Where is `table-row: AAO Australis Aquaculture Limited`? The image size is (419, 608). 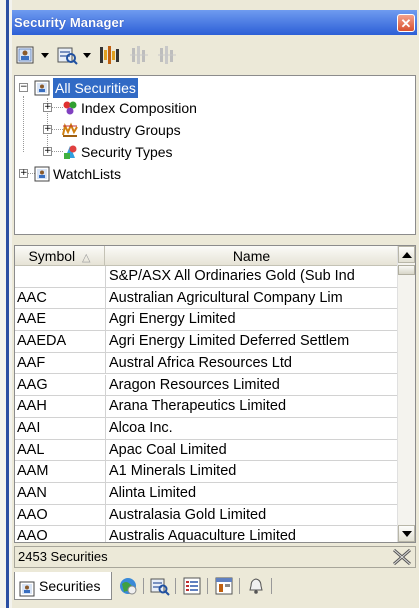
table-row: AAO Australis Aquaculture Limited is located at coordinates (207, 534).